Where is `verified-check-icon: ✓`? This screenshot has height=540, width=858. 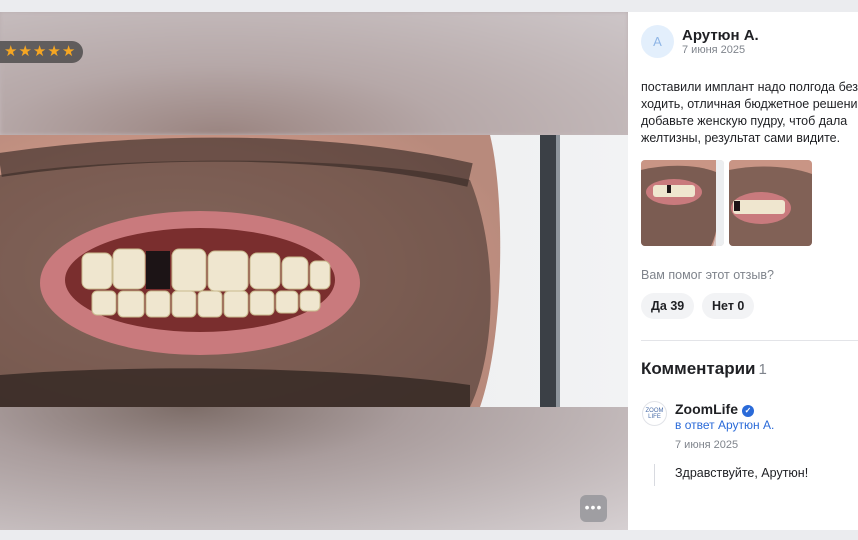 verified-check-icon: ✓ is located at coordinates (748, 411).